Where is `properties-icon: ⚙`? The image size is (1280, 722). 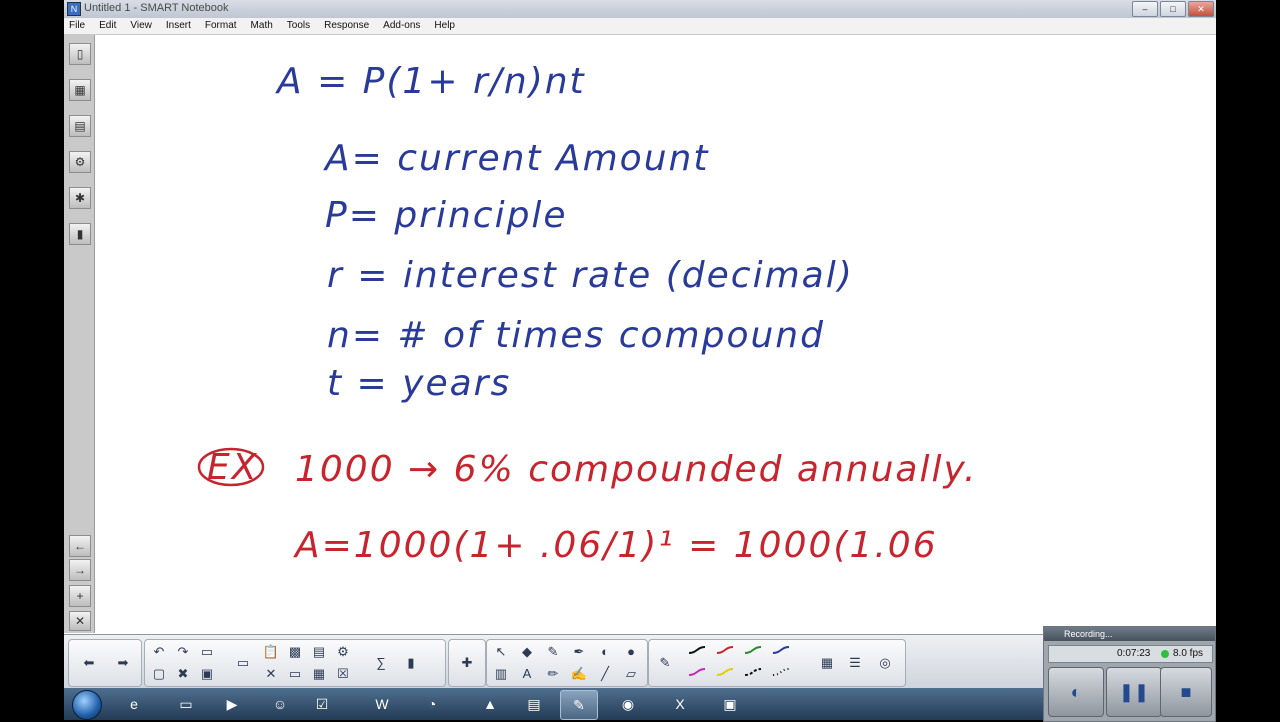 properties-icon: ⚙ is located at coordinates (80, 162).